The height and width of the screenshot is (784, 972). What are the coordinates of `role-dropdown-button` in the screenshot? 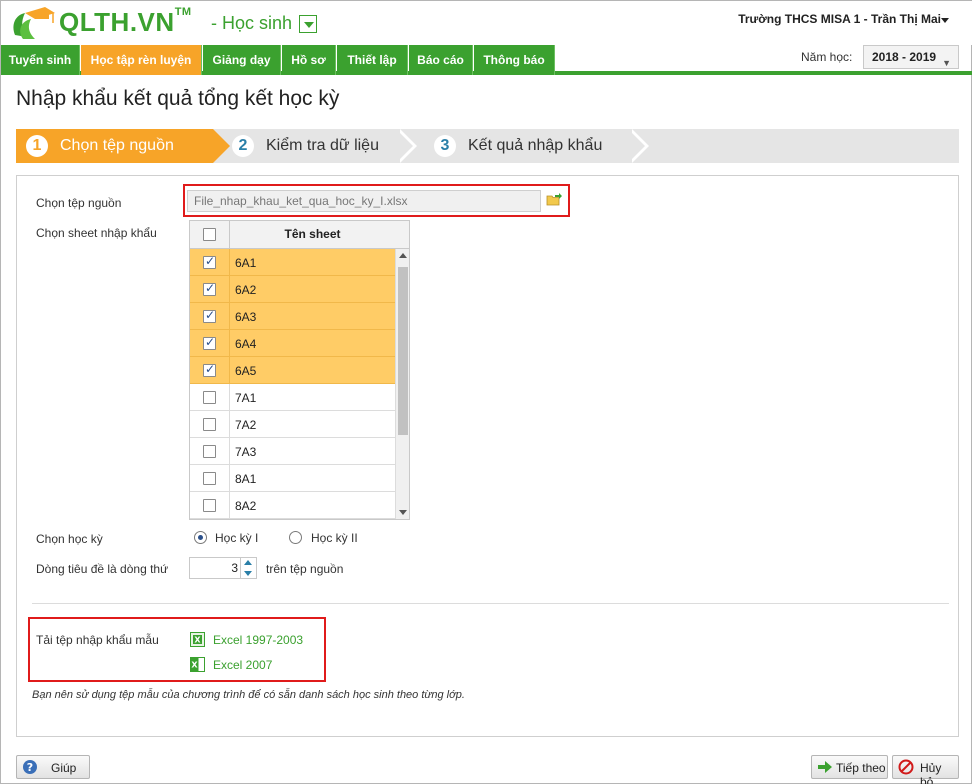 It's located at (308, 24).